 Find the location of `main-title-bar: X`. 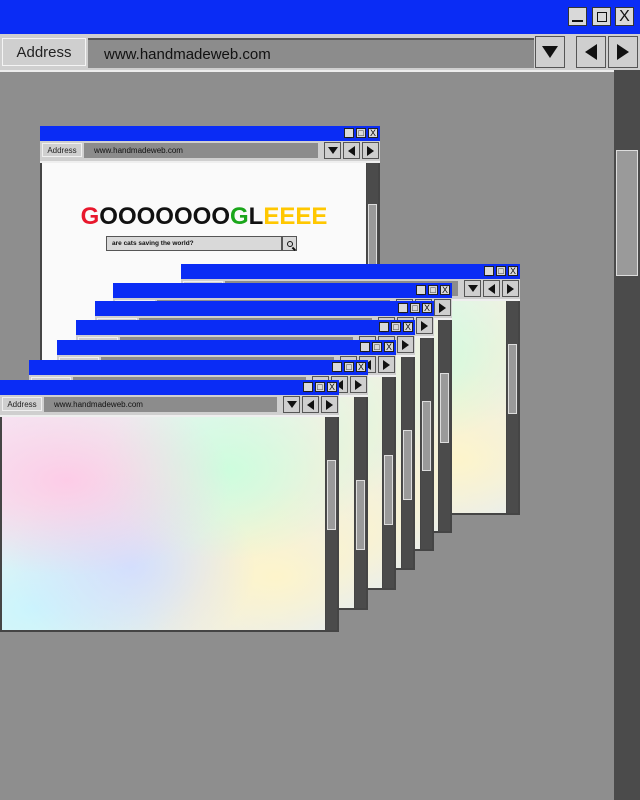

main-title-bar: X is located at coordinates (320, 17).